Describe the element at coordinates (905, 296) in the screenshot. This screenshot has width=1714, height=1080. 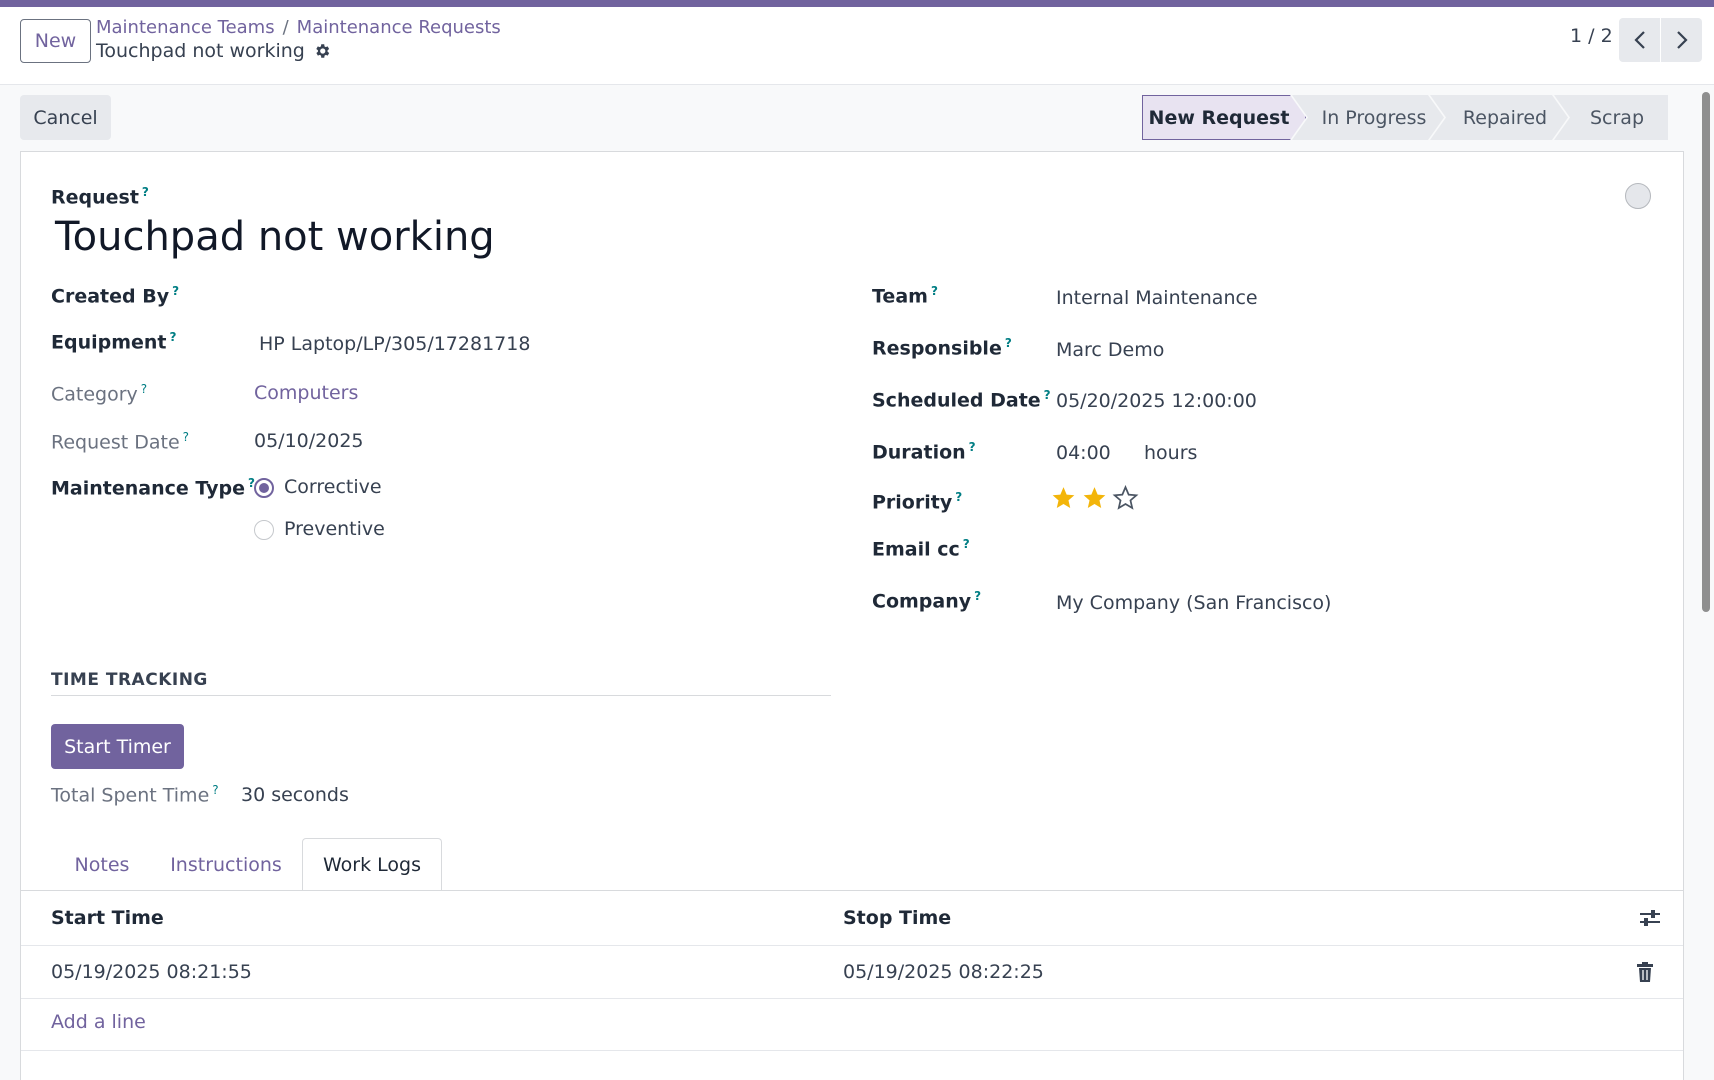
I see `team-label: Team?` at that location.